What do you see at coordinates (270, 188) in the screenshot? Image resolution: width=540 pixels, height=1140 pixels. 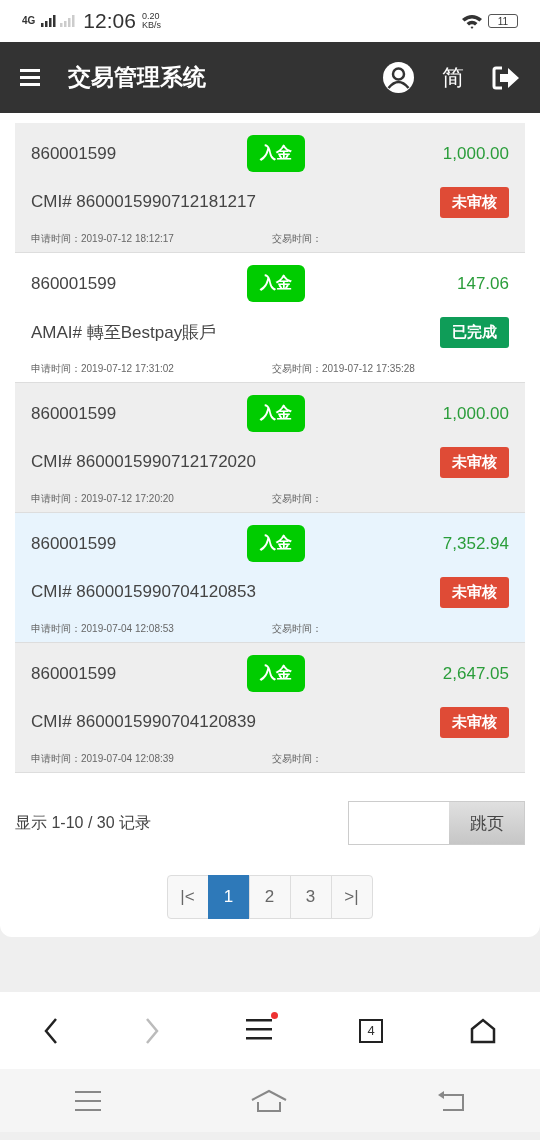 I see `transaction-card: 860001599 入金 1,000.00 CMI# 8600015990712181217 未审核 申请时间：2019-07-12 18:12:17 交易时间：` at bounding box center [270, 188].